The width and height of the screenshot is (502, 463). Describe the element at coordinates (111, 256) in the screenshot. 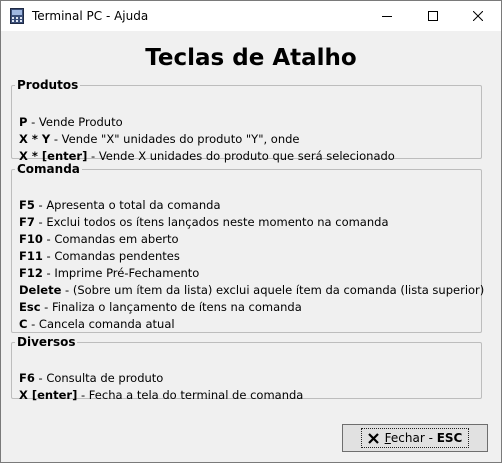

I see `shortcut-desc: - Comandas pendentes` at that location.